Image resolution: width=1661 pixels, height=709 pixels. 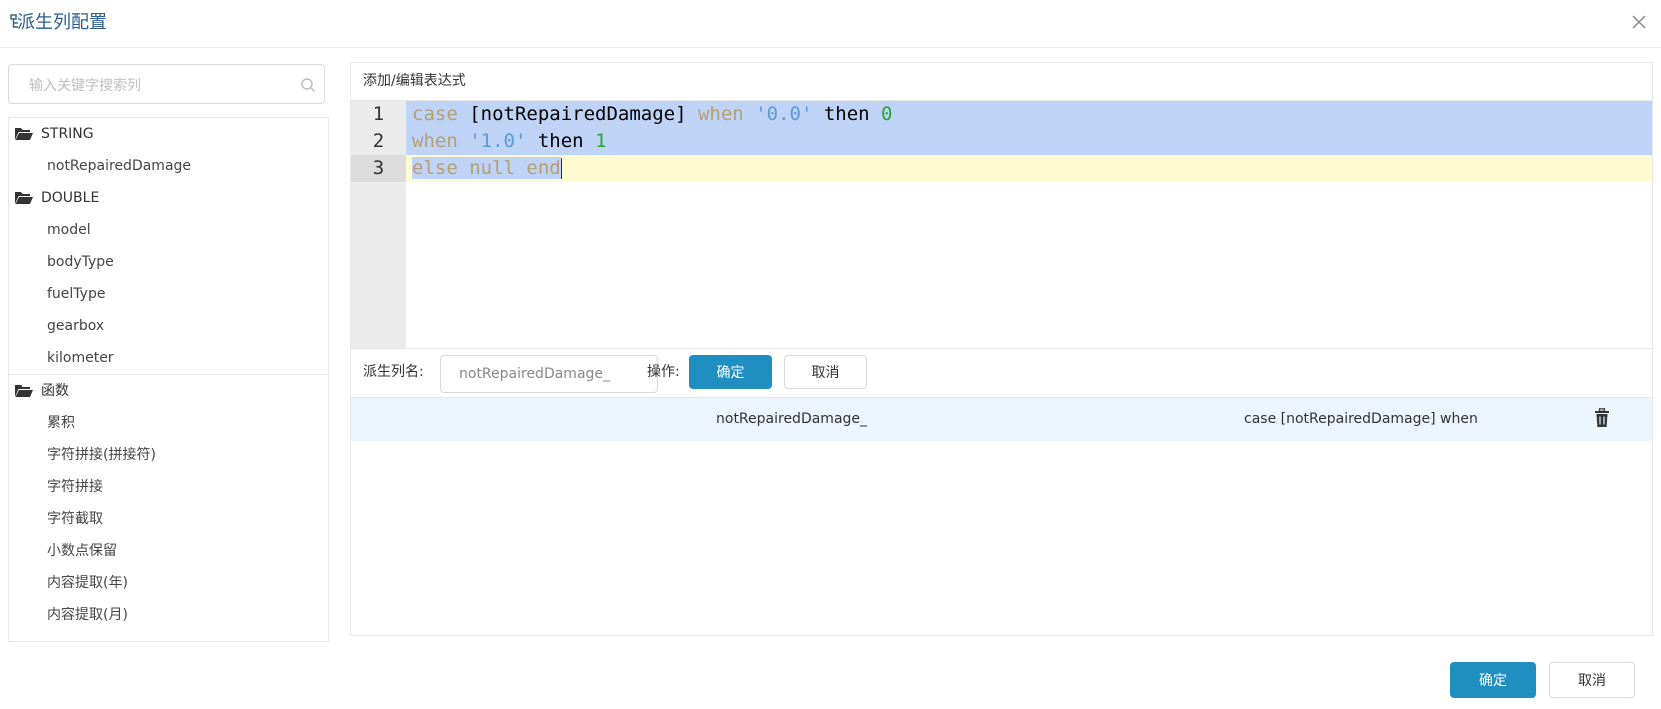 I want to click on tree-item-function: 字符截取, so click(x=168, y=519).